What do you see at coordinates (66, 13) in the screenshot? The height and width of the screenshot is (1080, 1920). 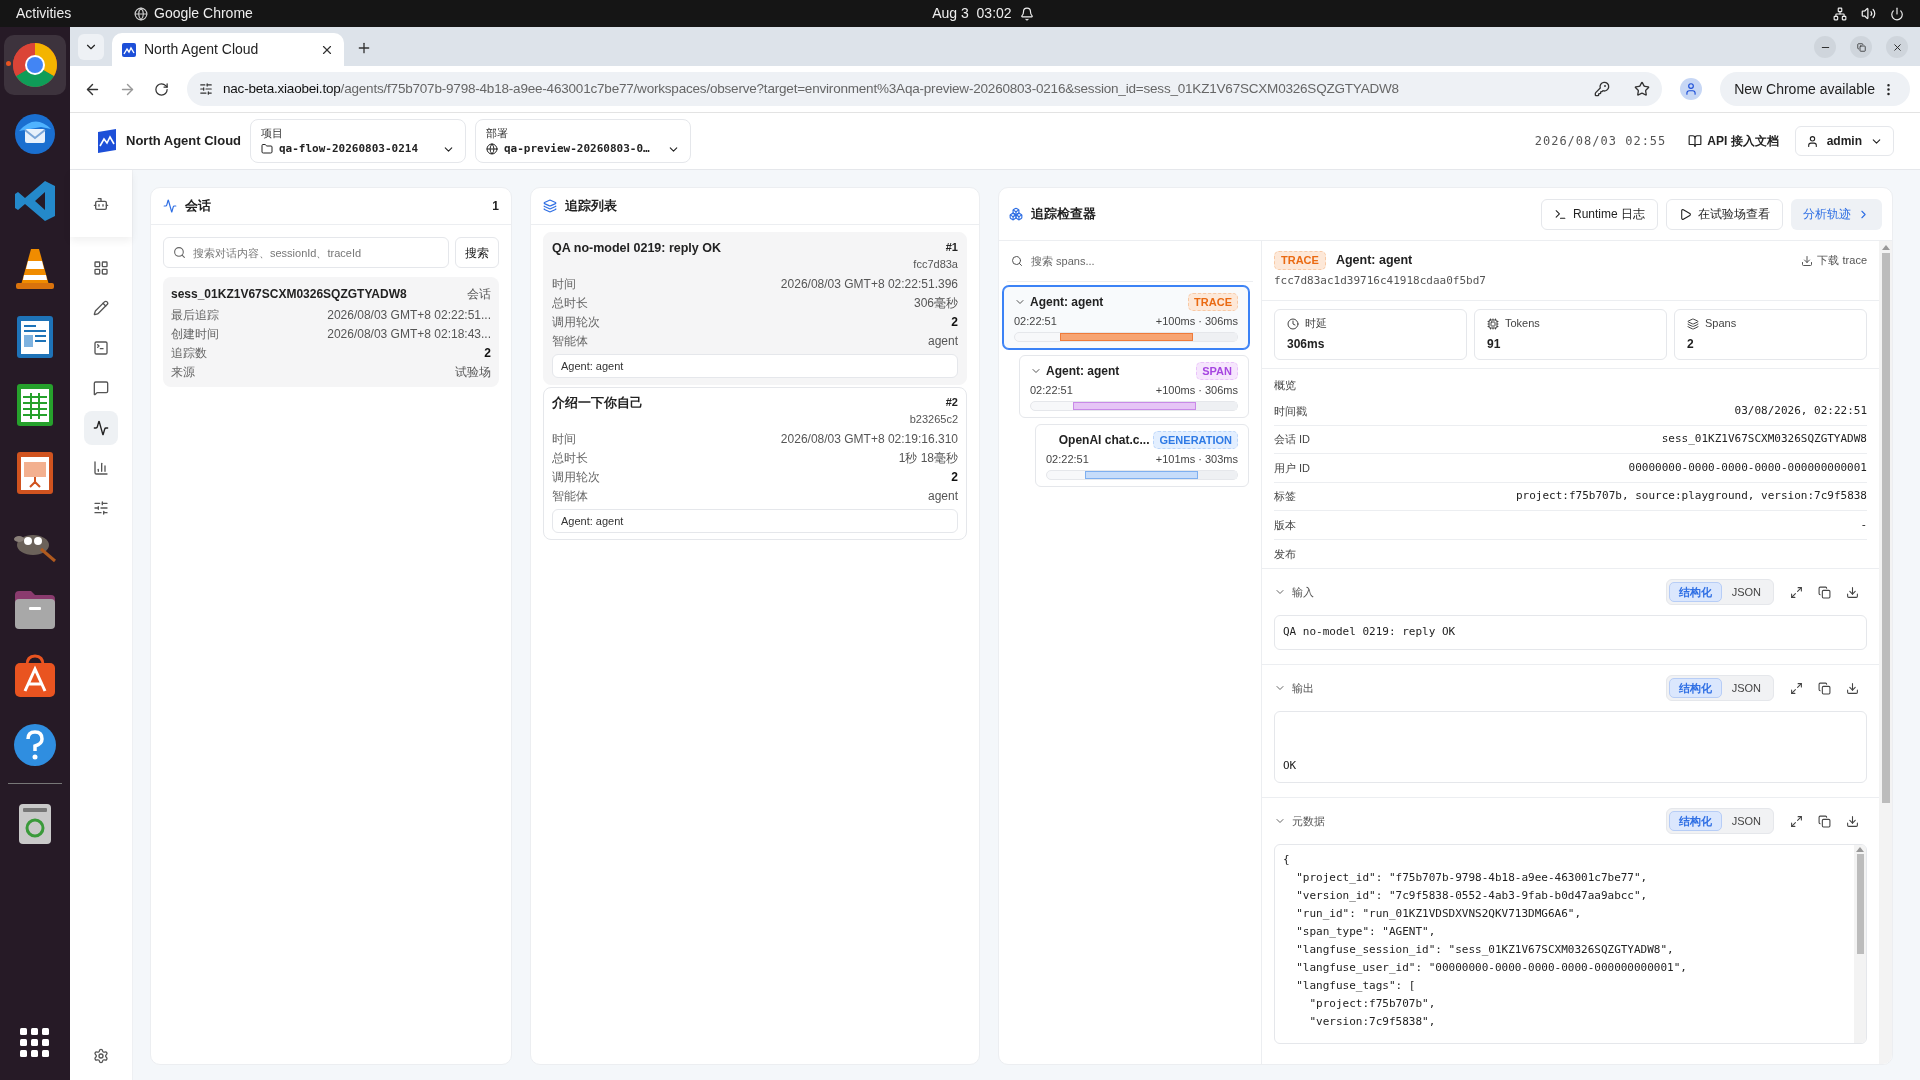 I see `activities-button: Activities` at bounding box center [66, 13].